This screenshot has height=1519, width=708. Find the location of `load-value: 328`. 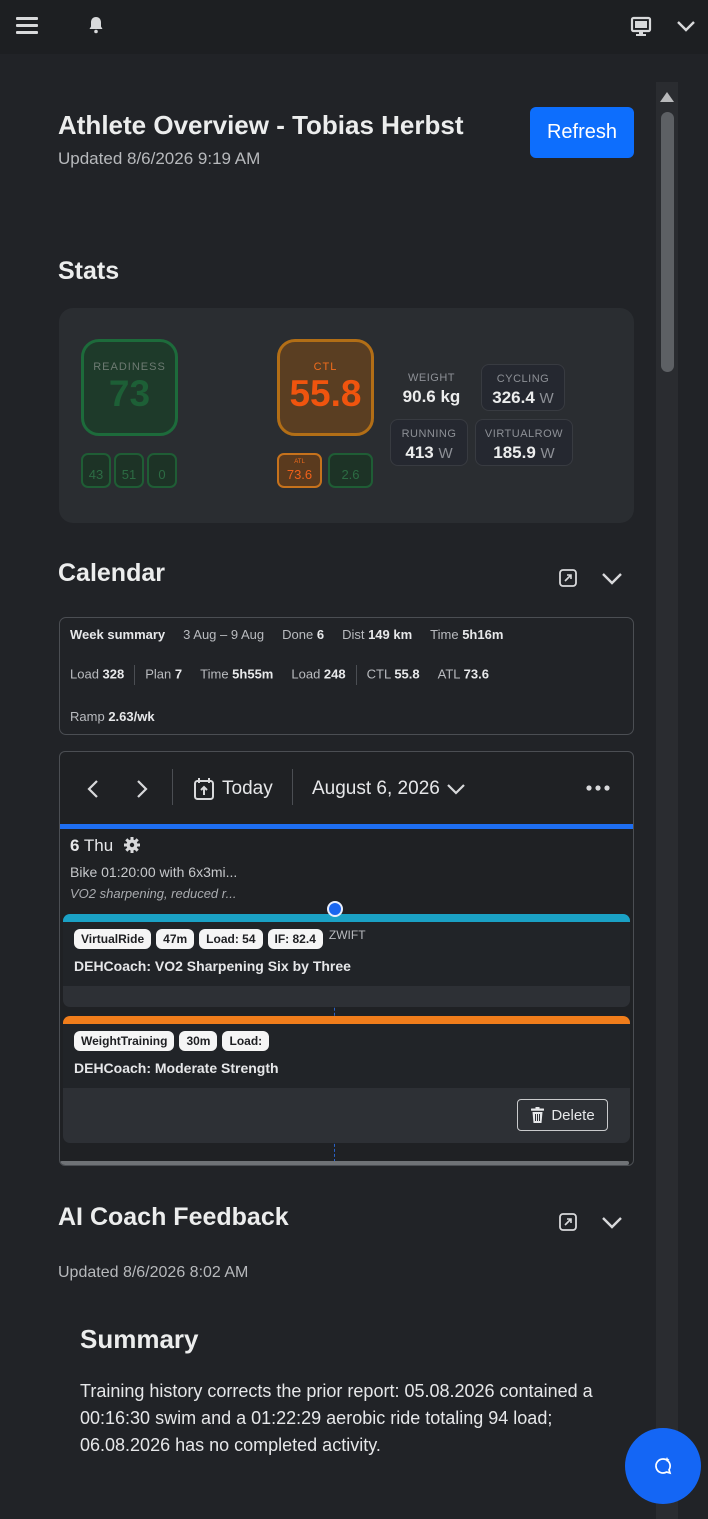

load-value: 328 is located at coordinates (113, 674).